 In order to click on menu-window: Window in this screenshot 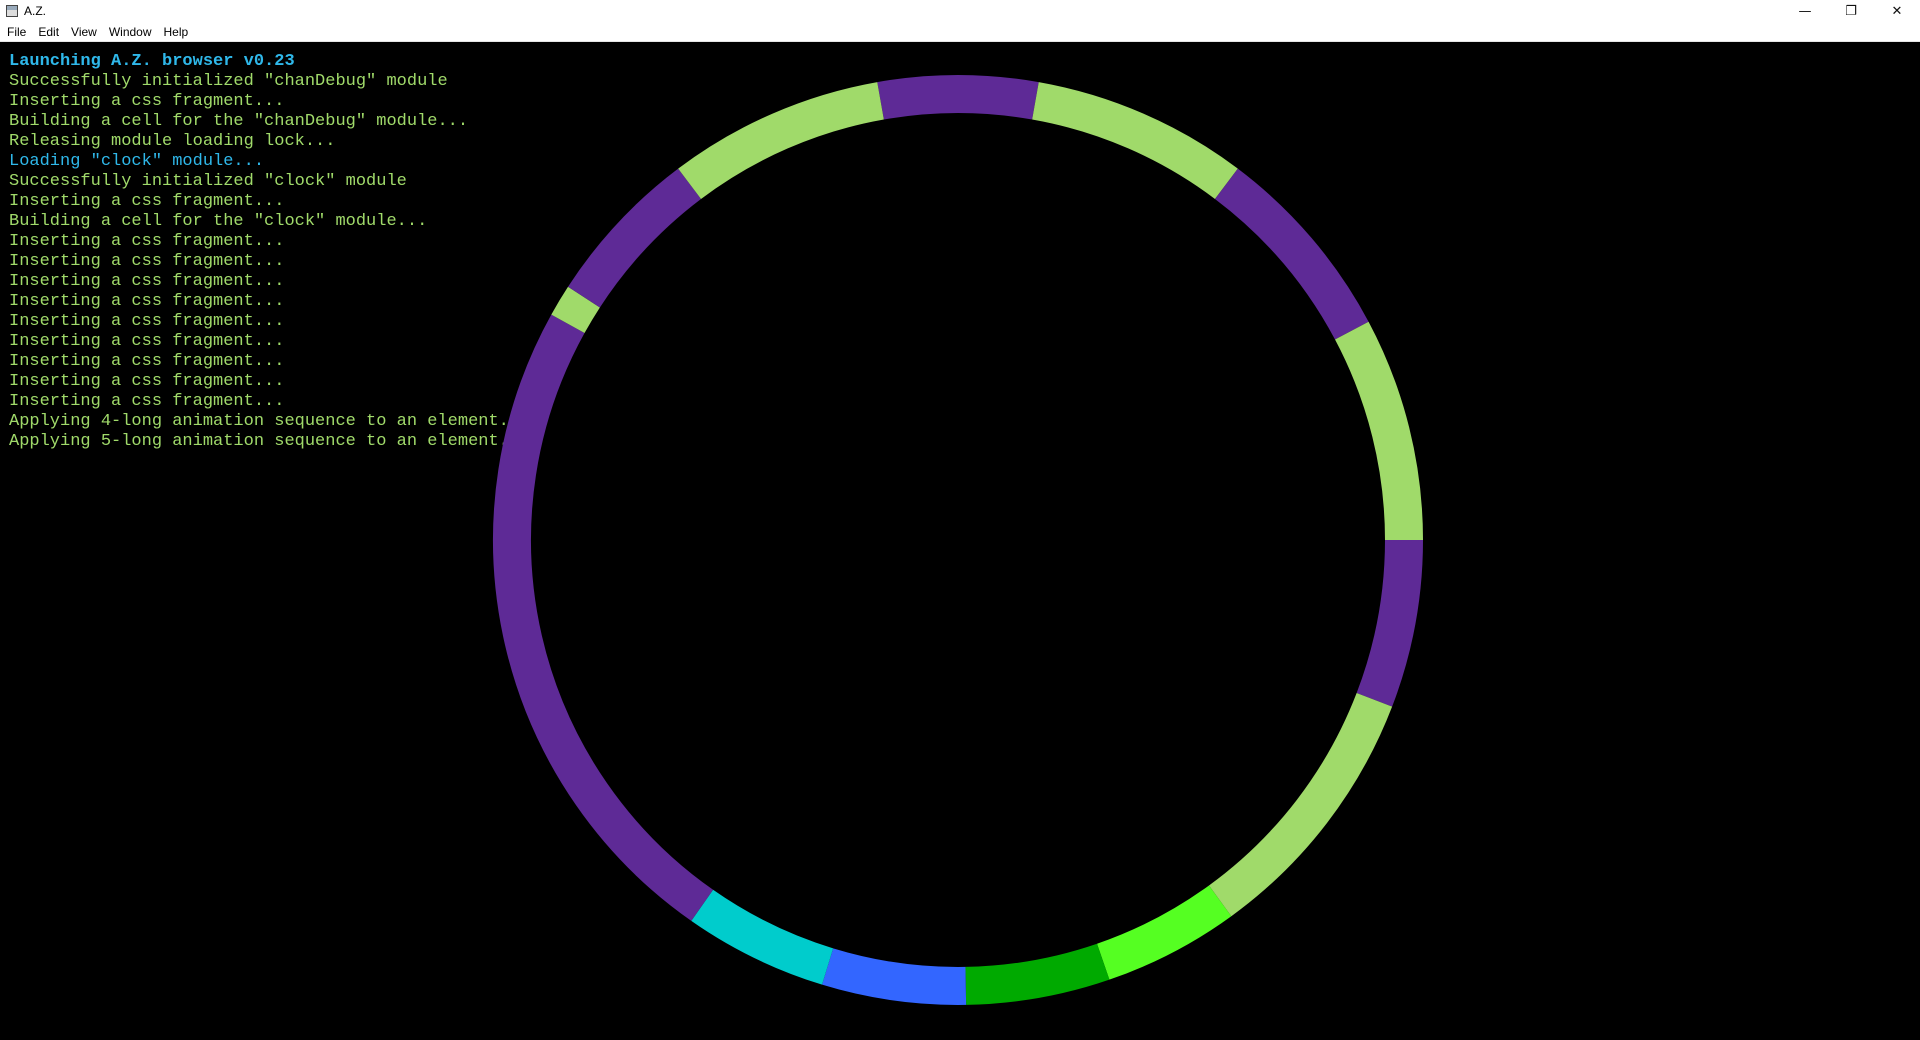, I will do `click(129, 32)`.